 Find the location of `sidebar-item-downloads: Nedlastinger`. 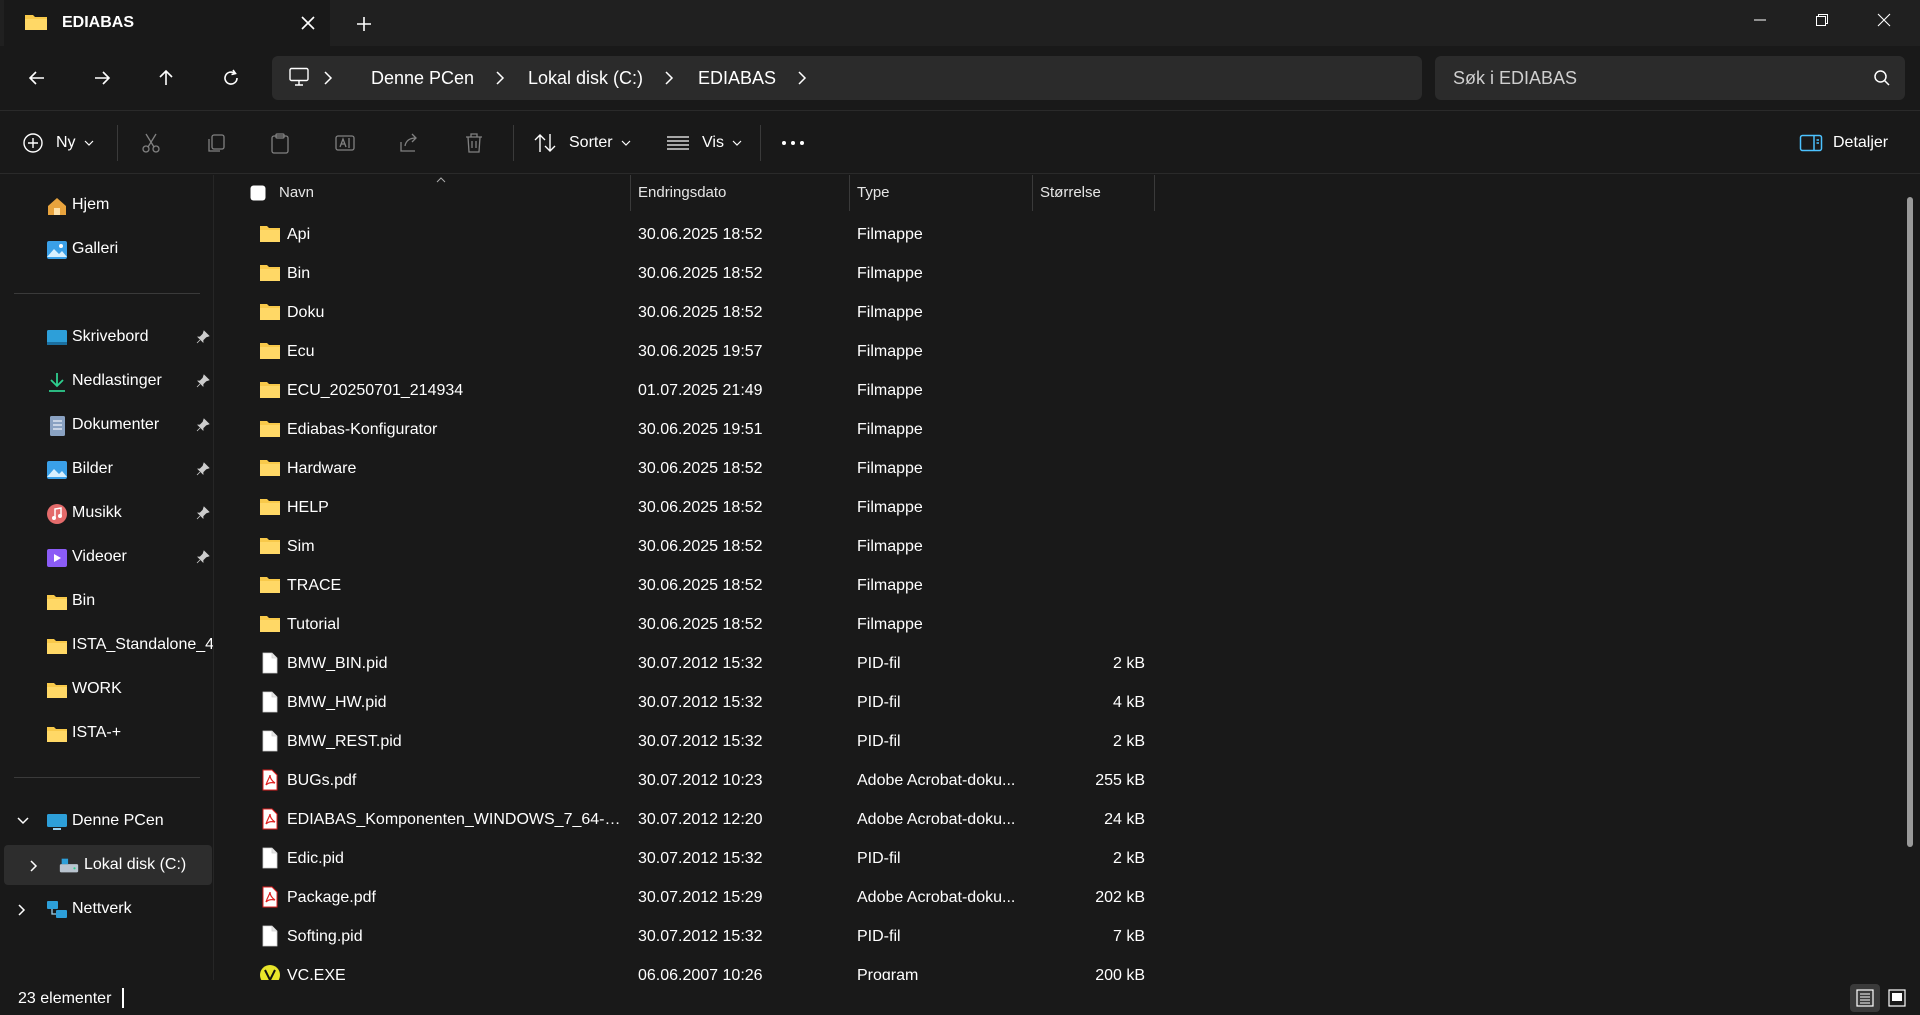

sidebar-item-downloads: Nedlastinger is located at coordinates (108, 381).